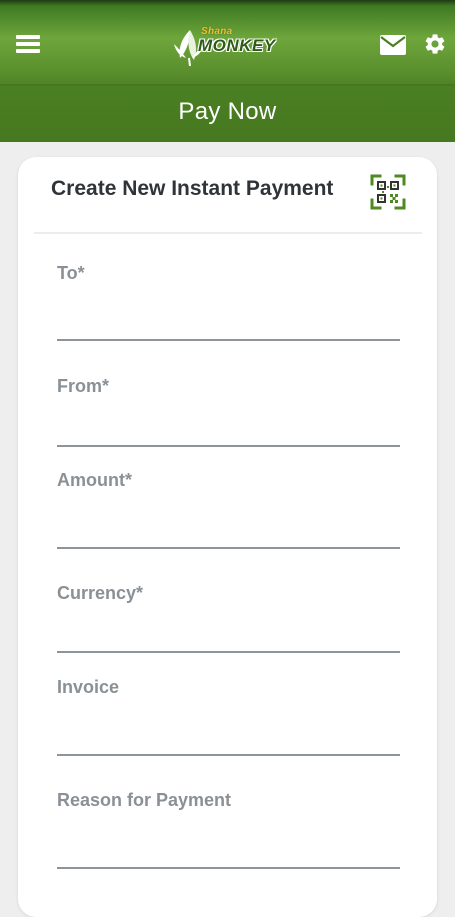 Image resolution: width=455 pixels, height=917 pixels. I want to click on gear-icon, so click(435, 44).